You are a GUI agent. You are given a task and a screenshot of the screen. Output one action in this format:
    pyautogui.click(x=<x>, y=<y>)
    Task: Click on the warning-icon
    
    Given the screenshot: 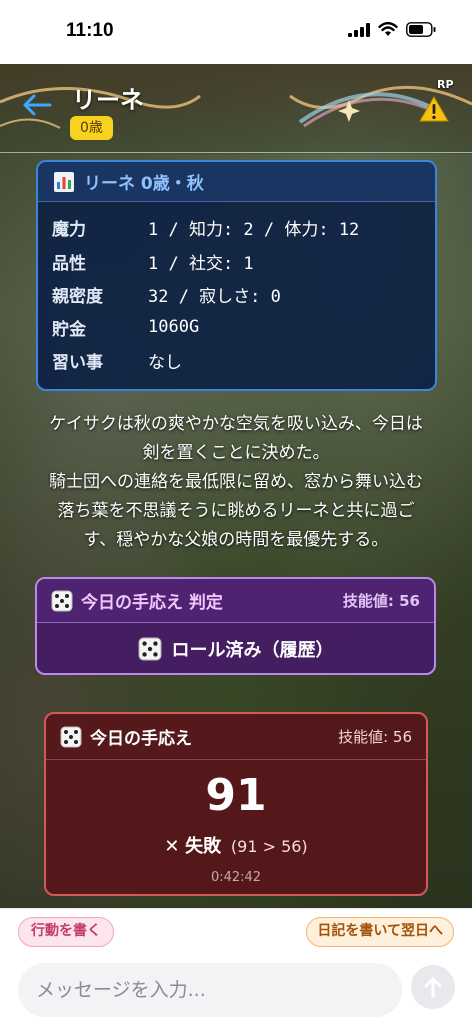 What is the action you would take?
    pyautogui.click(x=434, y=109)
    